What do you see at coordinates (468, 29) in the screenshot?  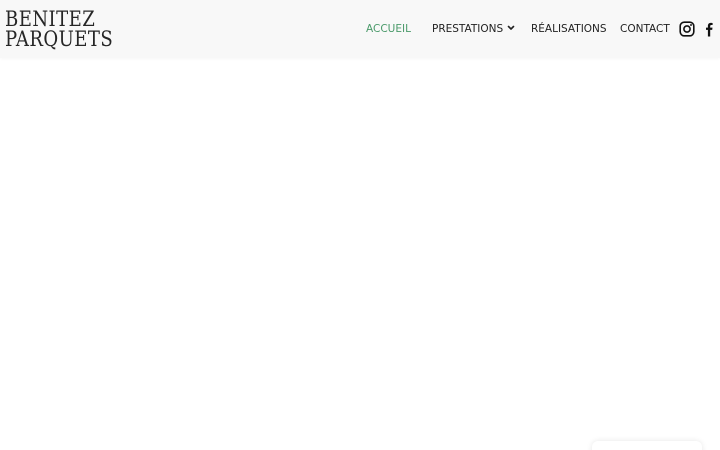 I see `nav-item-prestations-label: PRESTATIONS` at bounding box center [468, 29].